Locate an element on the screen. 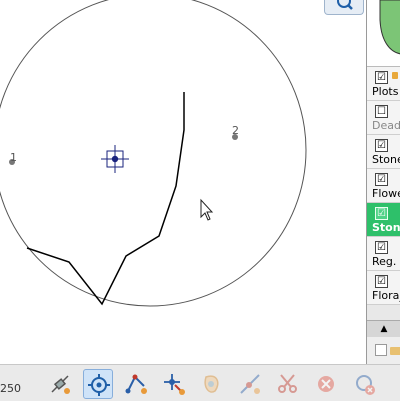  layer-name: Dead is located at coordinates (386, 125).